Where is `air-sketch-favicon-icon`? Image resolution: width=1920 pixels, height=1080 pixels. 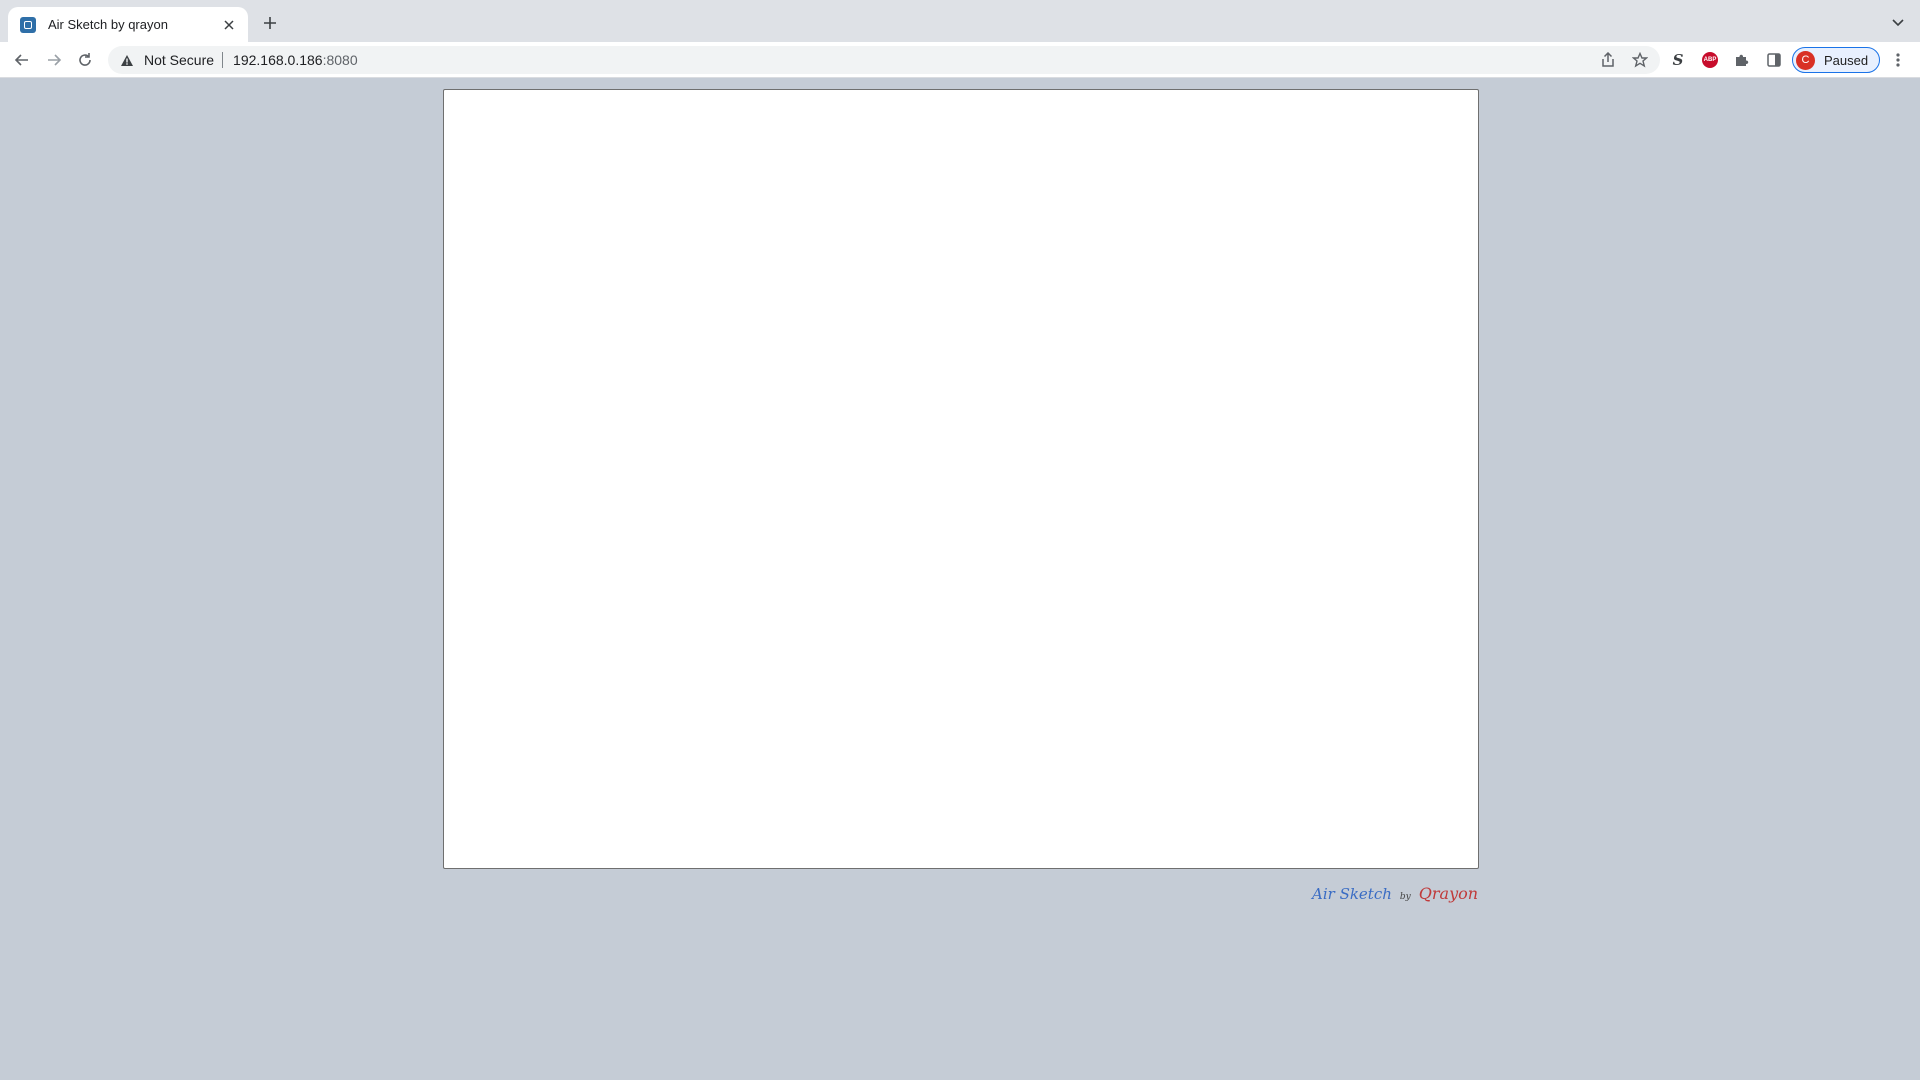
air-sketch-favicon-icon is located at coordinates (28, 24).